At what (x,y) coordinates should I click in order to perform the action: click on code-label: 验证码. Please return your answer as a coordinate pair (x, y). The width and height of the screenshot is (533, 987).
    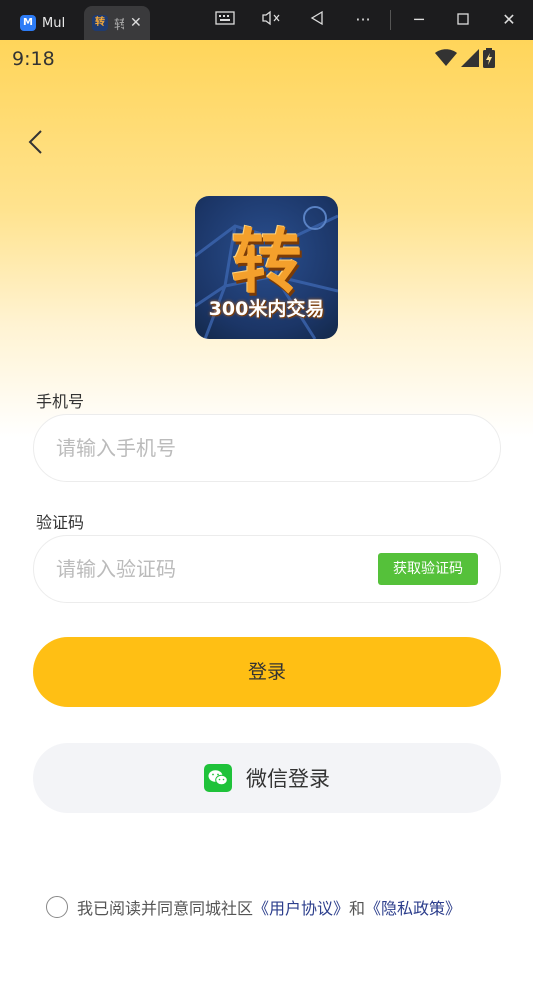
    Looking at the image, I should click on (60, 522).